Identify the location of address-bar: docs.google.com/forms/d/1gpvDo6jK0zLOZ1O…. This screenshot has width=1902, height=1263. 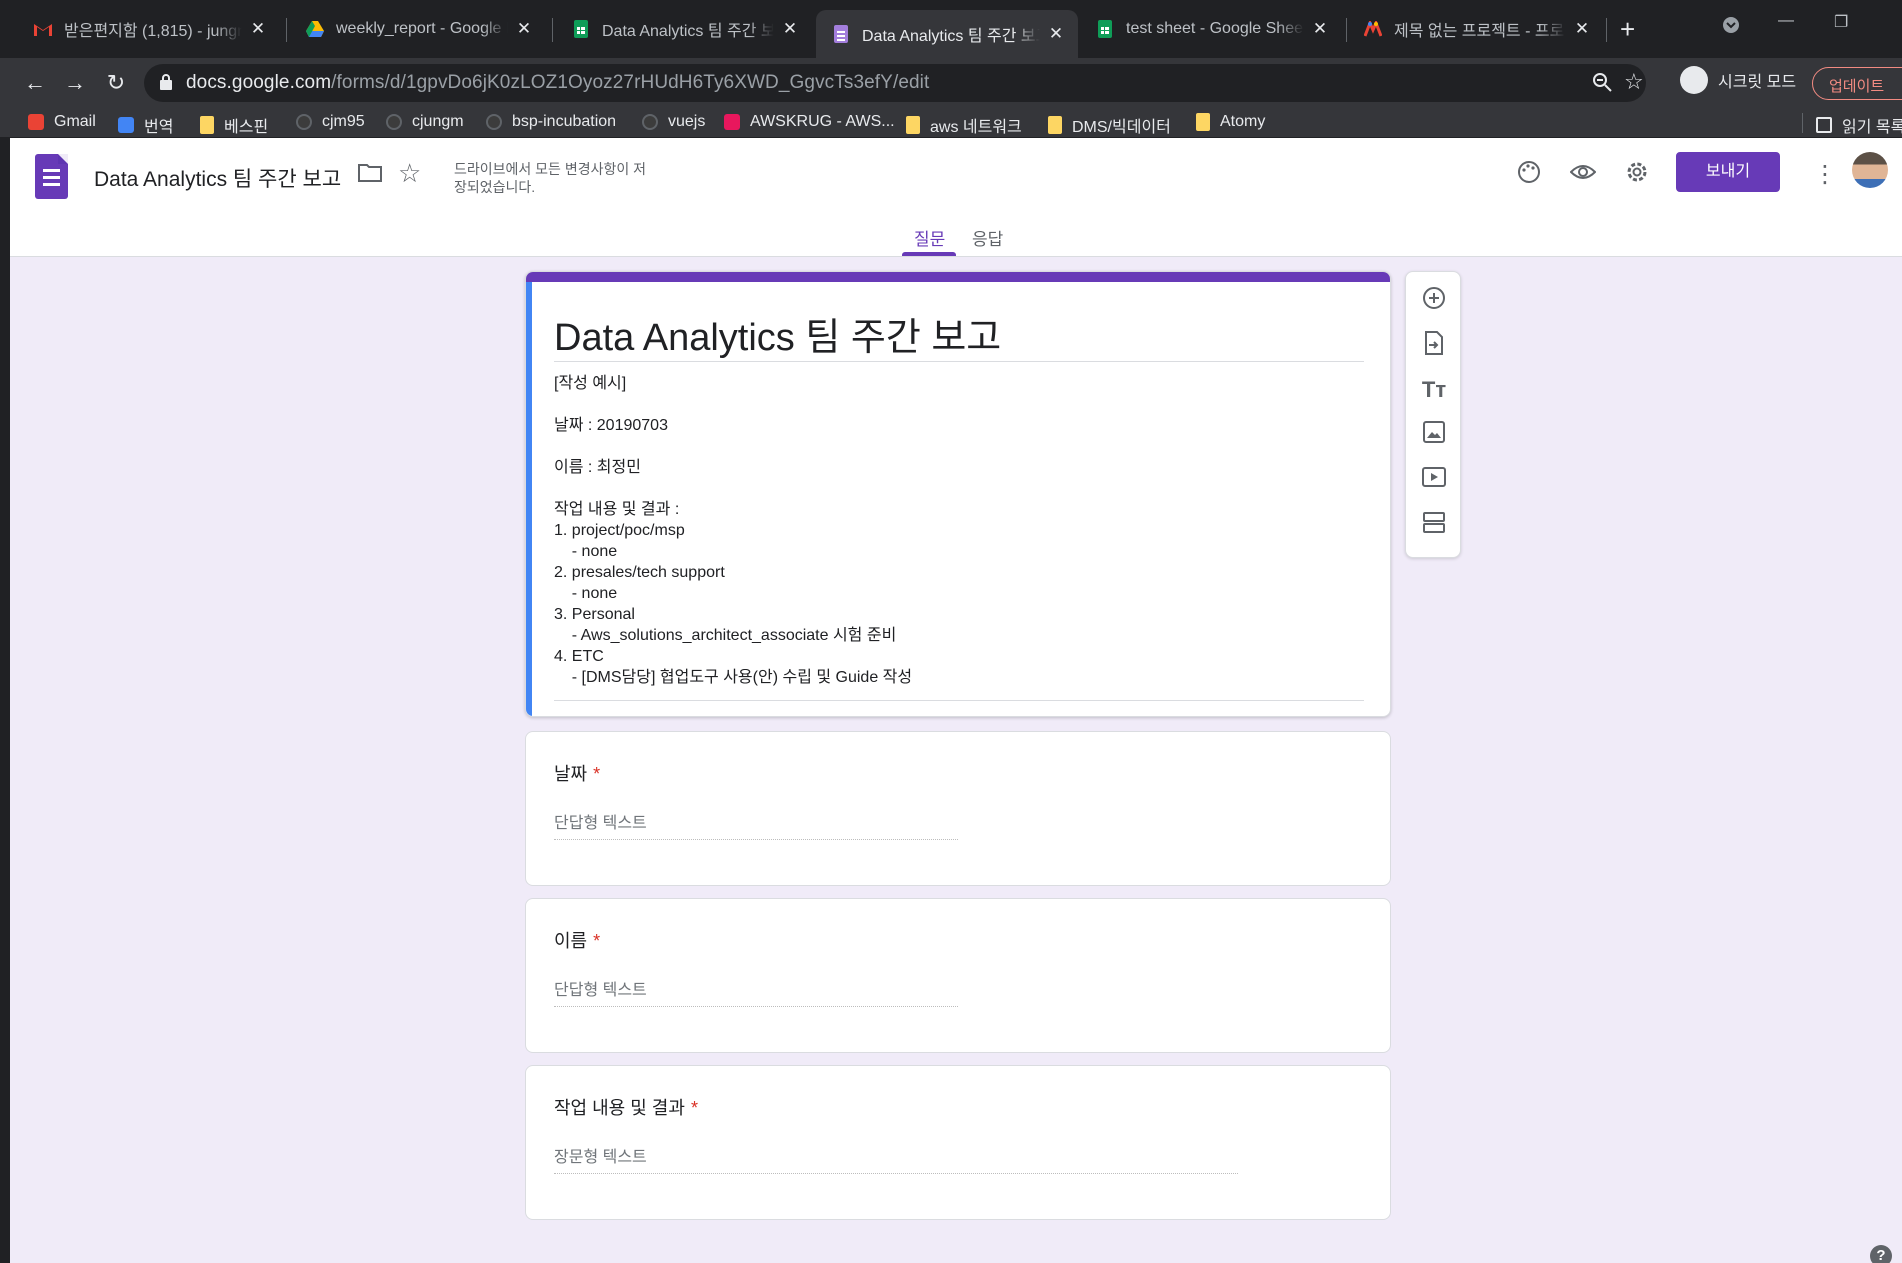
(895, 83).